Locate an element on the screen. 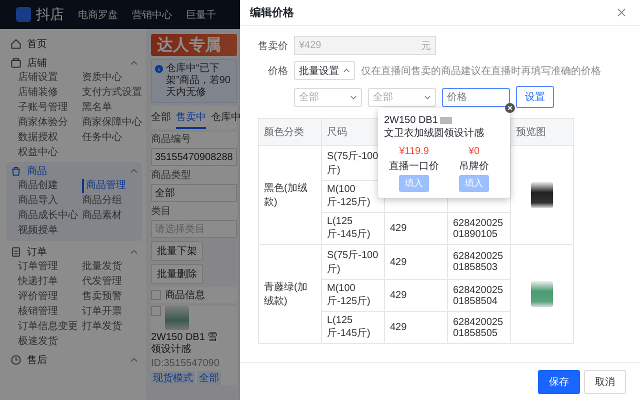 Image resolution: width=640 pixels, height=400 pixels. sidebar-item: 商品成长中心 is located at coordinates (50, 216).